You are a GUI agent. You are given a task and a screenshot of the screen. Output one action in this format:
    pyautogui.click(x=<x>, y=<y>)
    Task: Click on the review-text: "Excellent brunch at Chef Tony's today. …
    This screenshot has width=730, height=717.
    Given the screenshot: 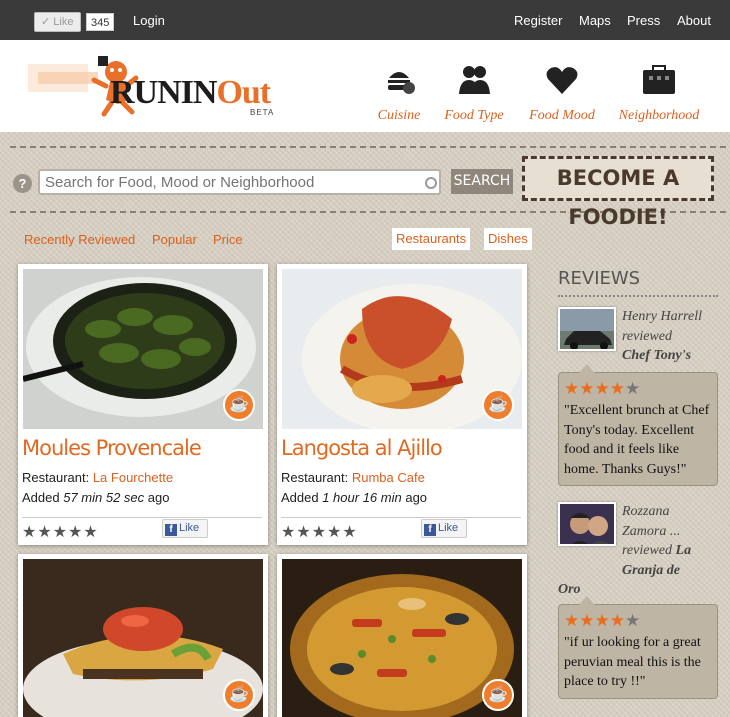 What is the action you would take?
    pyautogui.click(x=637, y=440)
    